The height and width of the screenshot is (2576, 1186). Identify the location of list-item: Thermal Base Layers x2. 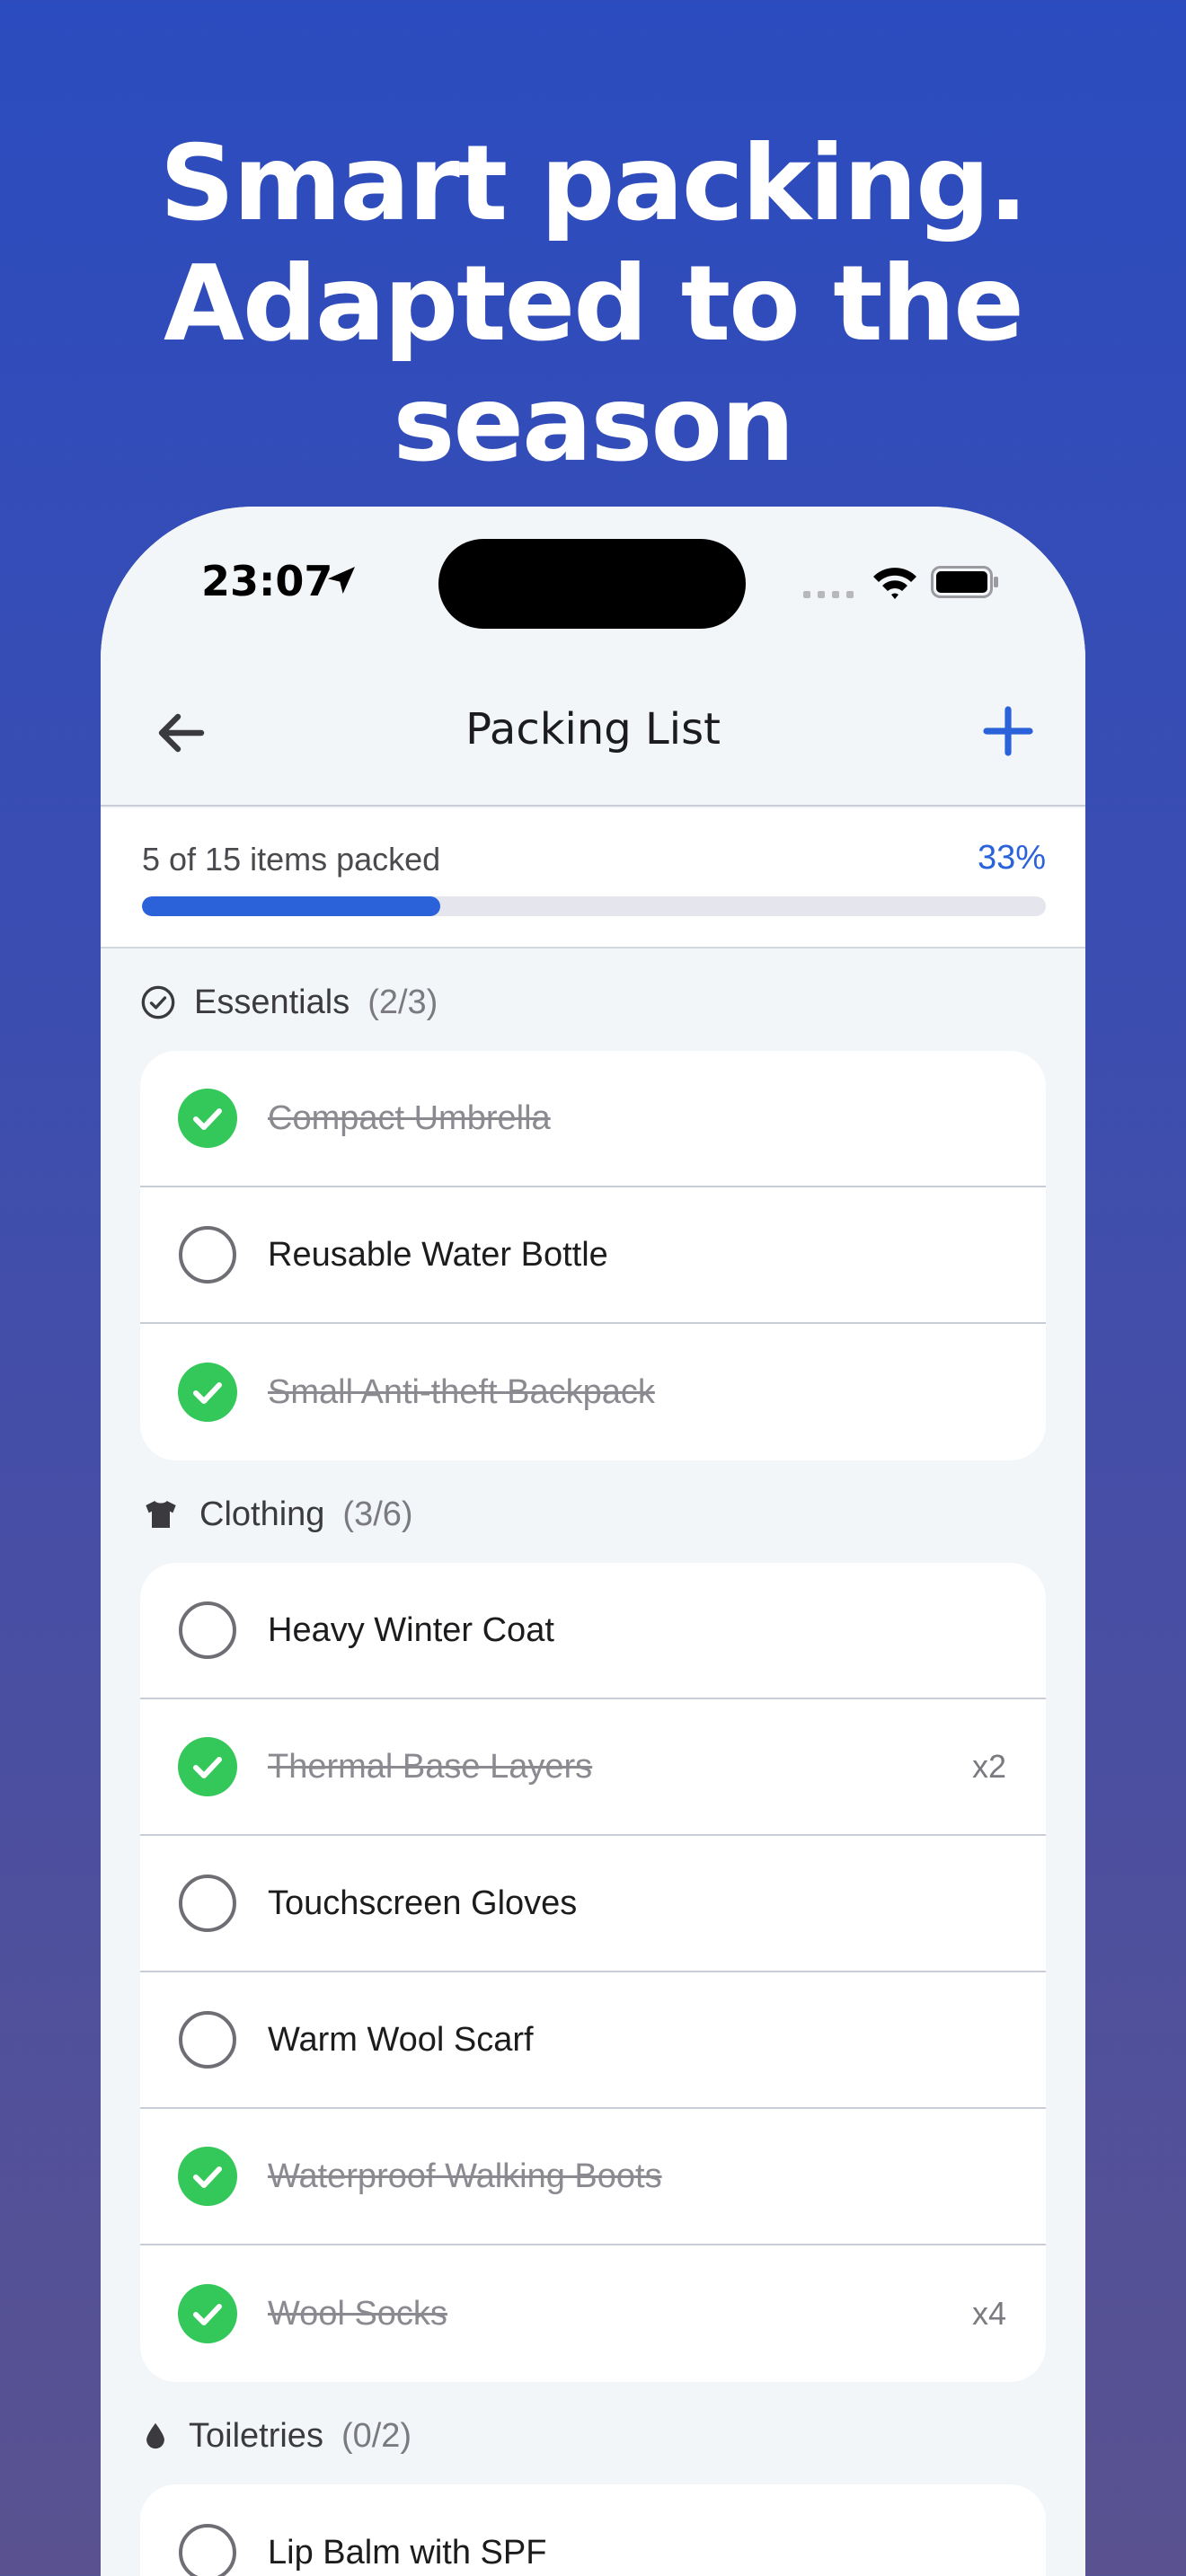
(593, 1767).